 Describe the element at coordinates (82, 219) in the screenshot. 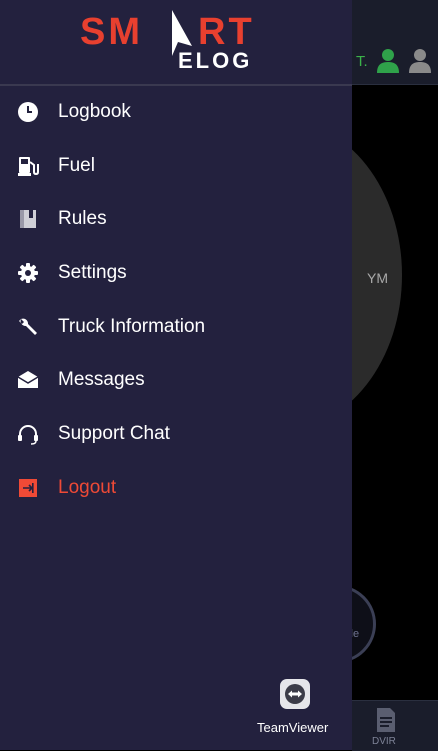

I see `menu-label-rules: Rules` at that location.